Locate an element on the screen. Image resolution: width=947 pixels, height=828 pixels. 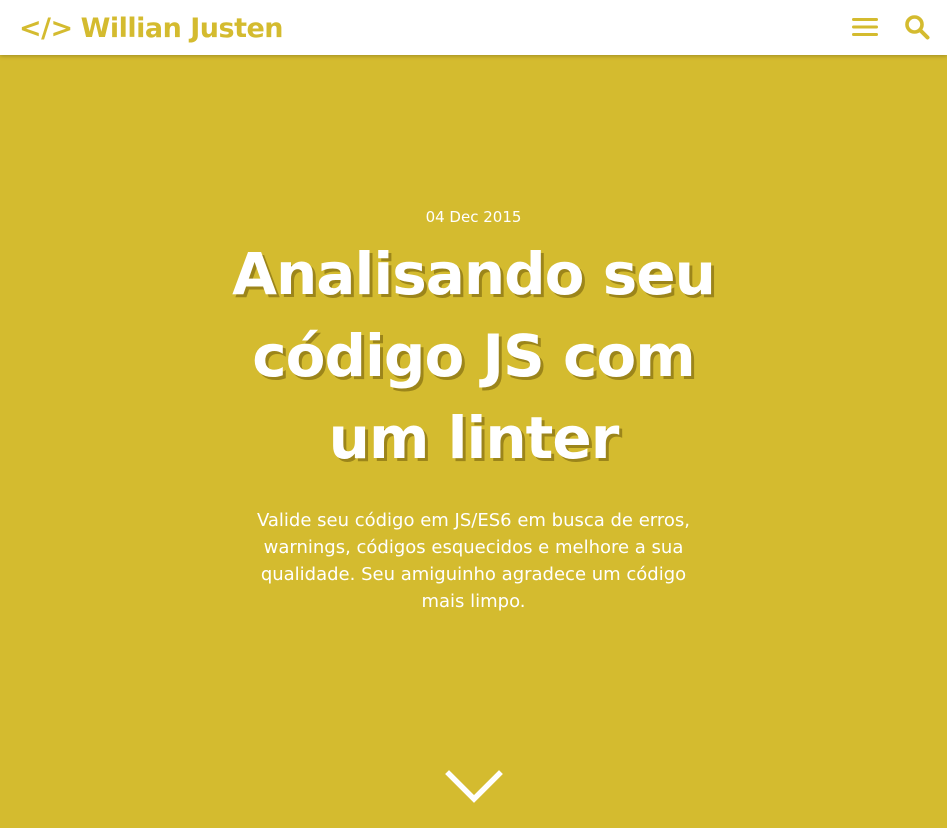
search-button is located at coordinates (917, 27).